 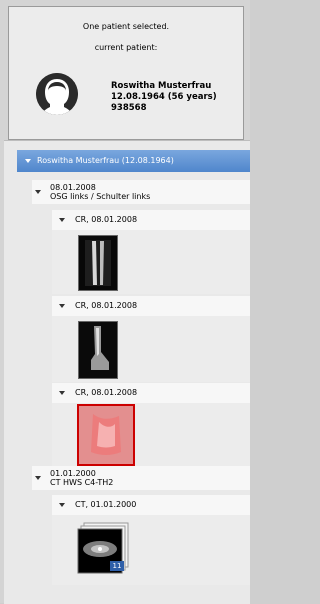 What do you see at coordinates (105, 160) in the screenshot?
I see `tree-patient-label: Roswitha Musterfrau (12.08.1964)` at bounding box center [105, 160].